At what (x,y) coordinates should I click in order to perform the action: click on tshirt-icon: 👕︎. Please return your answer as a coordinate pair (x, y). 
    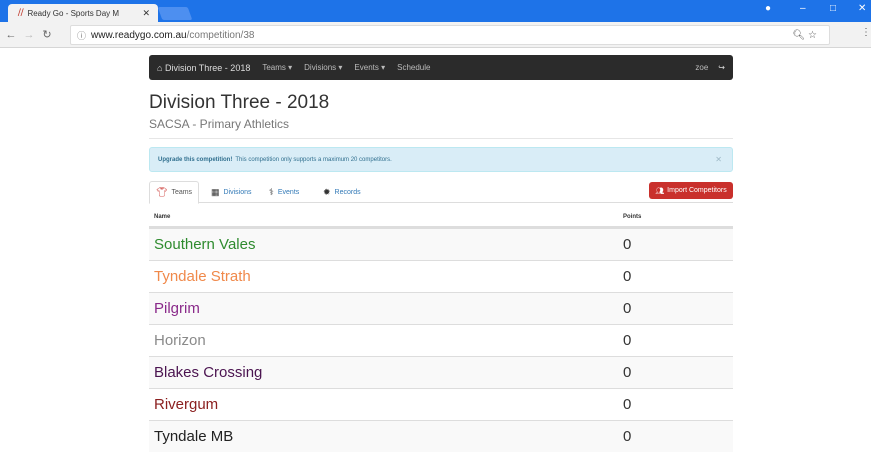
    Looking at the image, I should click on (162, 192).